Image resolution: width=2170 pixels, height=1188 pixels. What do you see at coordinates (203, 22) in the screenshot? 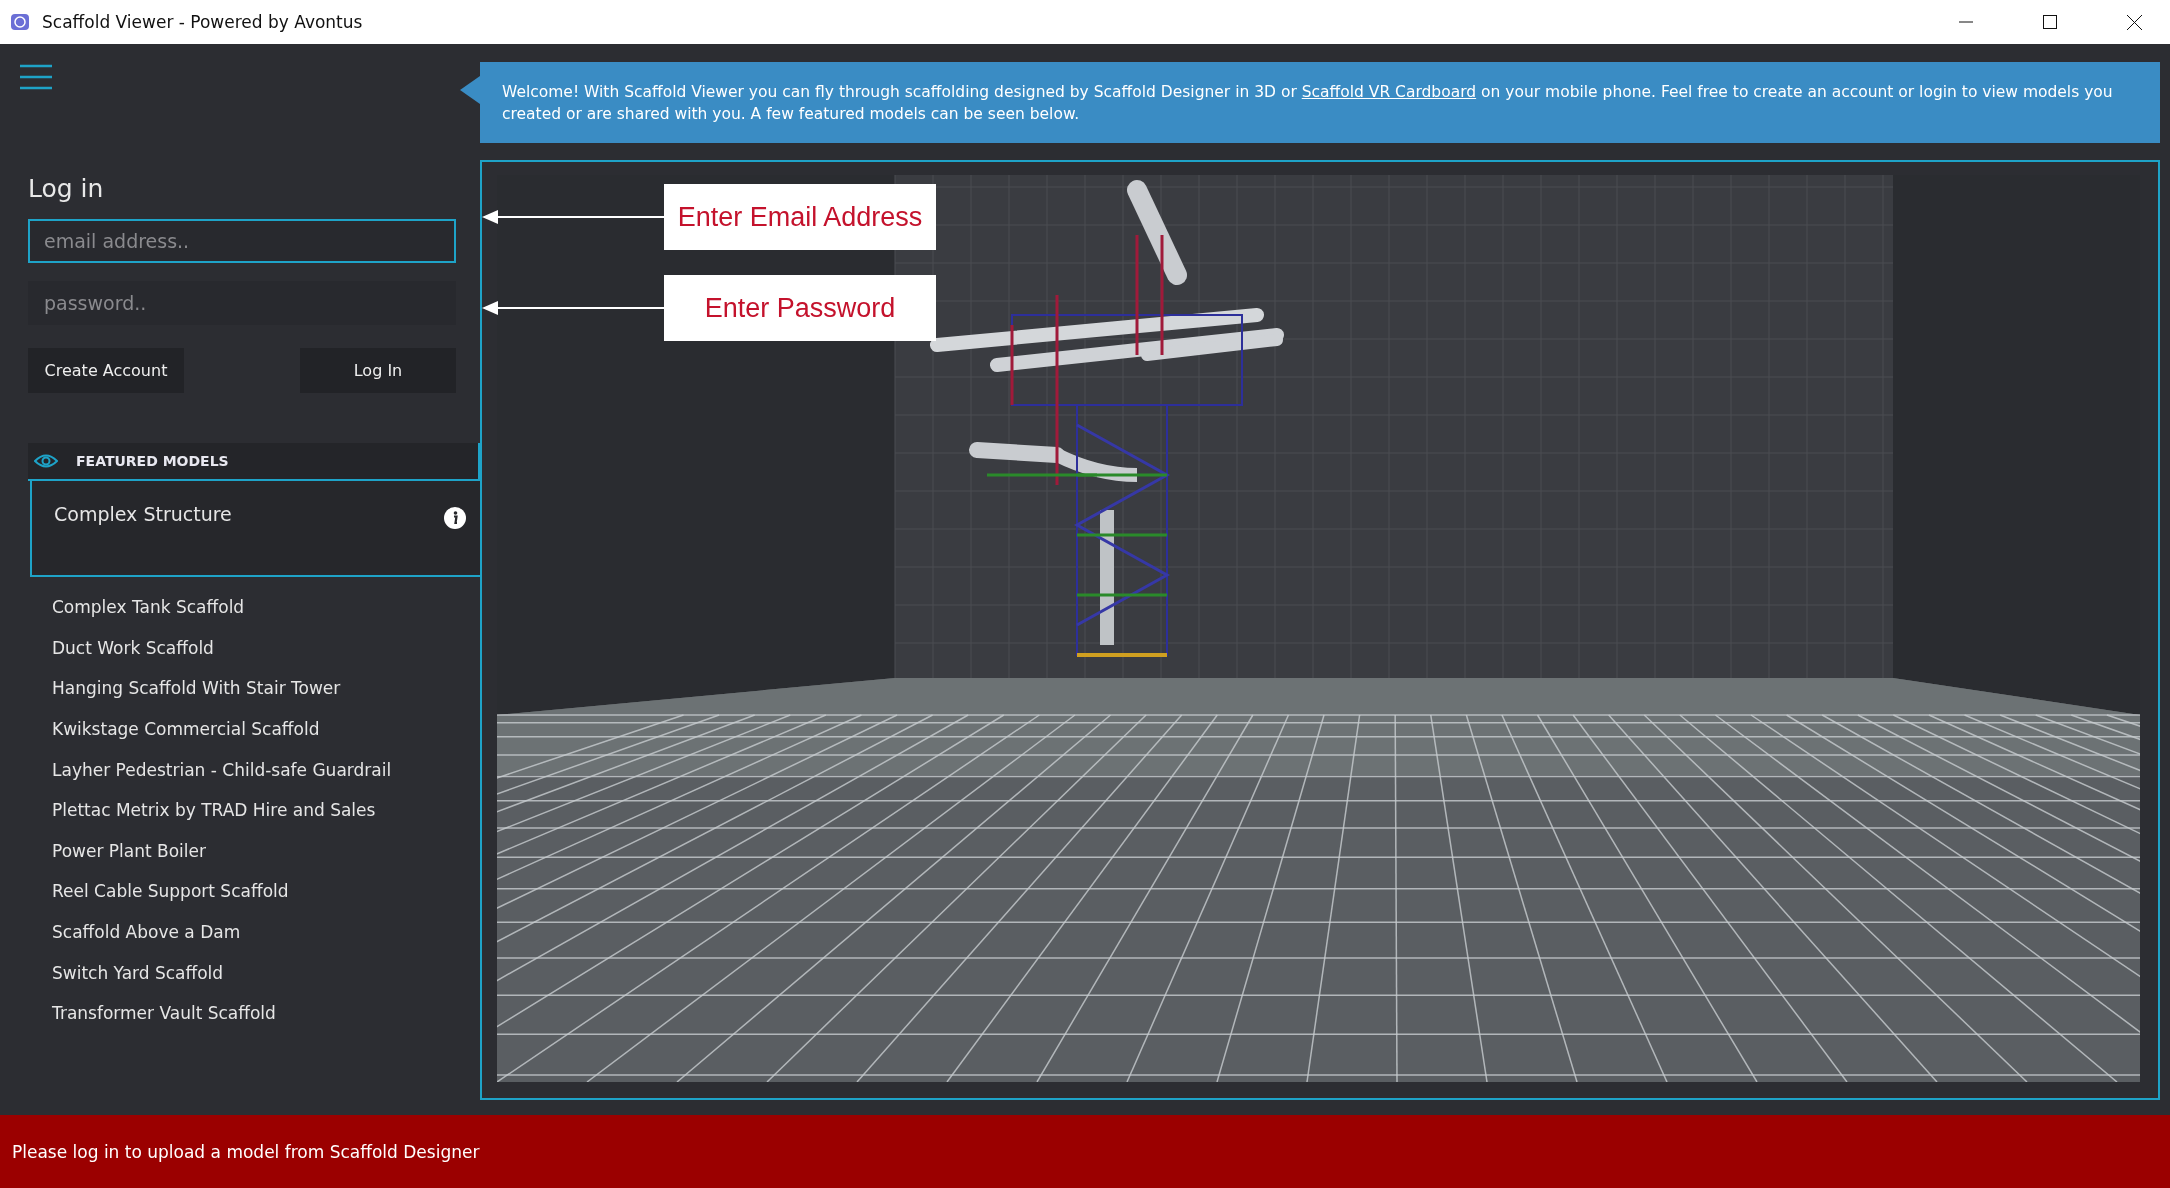
I see `window-title: Scaffold Viewer - Powered by Avontus` at bounding box center [203, 22].